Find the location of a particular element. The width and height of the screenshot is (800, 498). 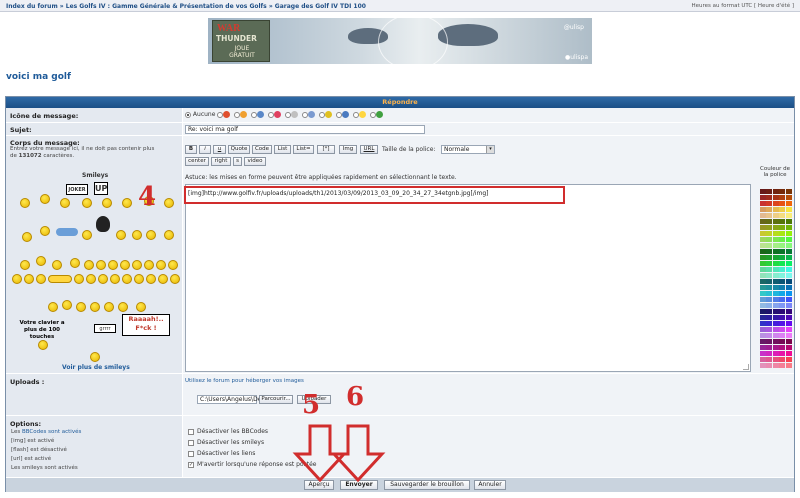

bbcode-list-button: List is located at coordinates (282, 149).